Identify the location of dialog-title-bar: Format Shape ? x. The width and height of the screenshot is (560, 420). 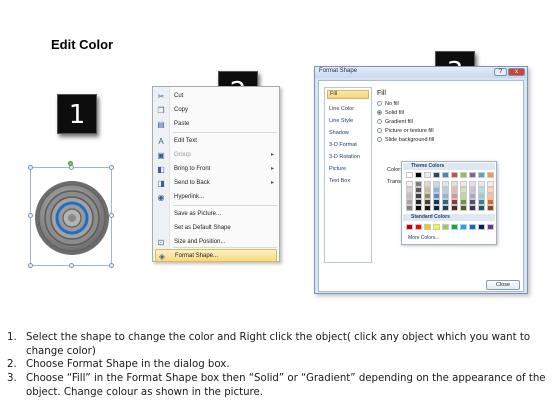
(421, 72).